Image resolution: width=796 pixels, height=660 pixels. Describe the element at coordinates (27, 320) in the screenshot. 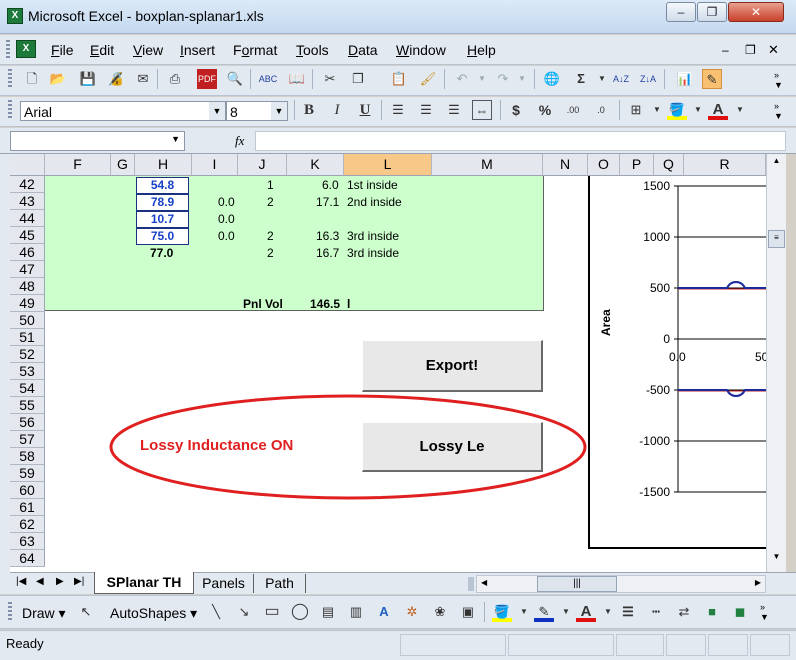

I see `row-header: 50` at that location.